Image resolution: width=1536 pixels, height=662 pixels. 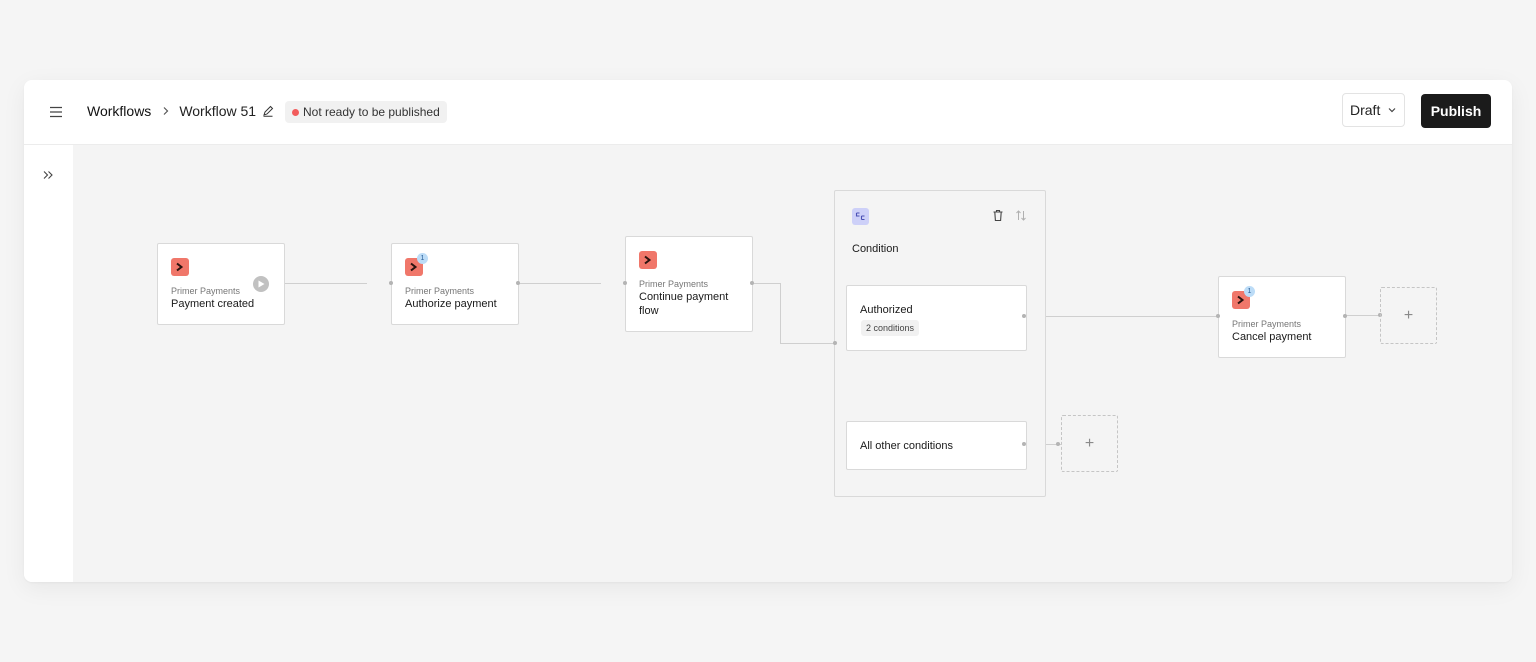 I want to click on hamburger-menu-icon, so click(x=56, y=112).